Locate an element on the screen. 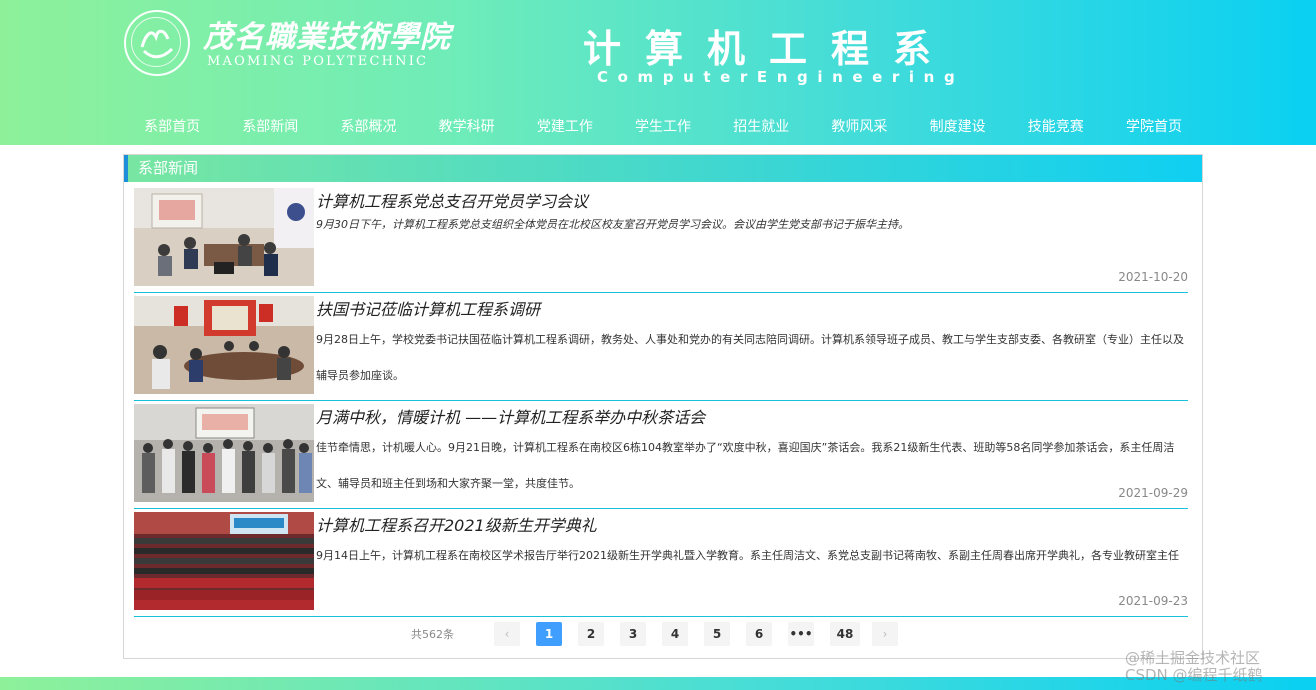 The image size is (1316, 690). watermark: @稀土掘金技术社区 CSDN @编程千纸鹤 is located at coordinates (1194, 667).